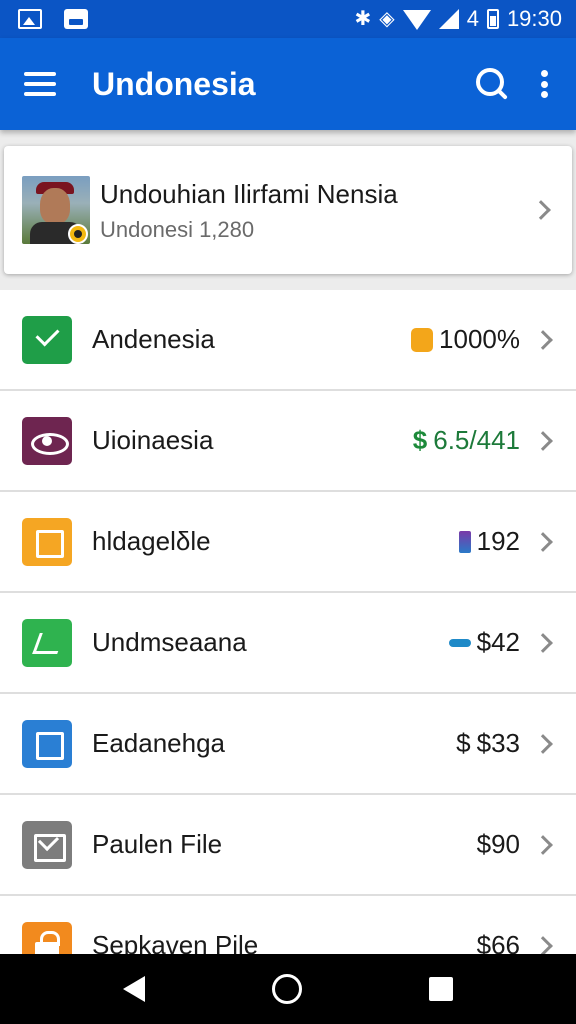  Describe the element at coordinates (159, 743) in the screenshot. I see `list-item-label: Eadanehga` at that location.